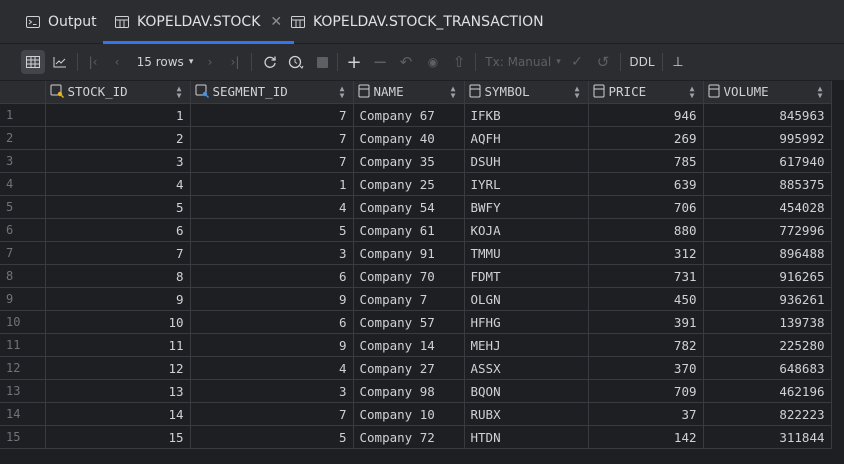 This screenshot has height=464, width=844. What do you see at coordinates (646, 230) in the screenshot?
I see `price-cell: 880` at bounding box center [646, 230].